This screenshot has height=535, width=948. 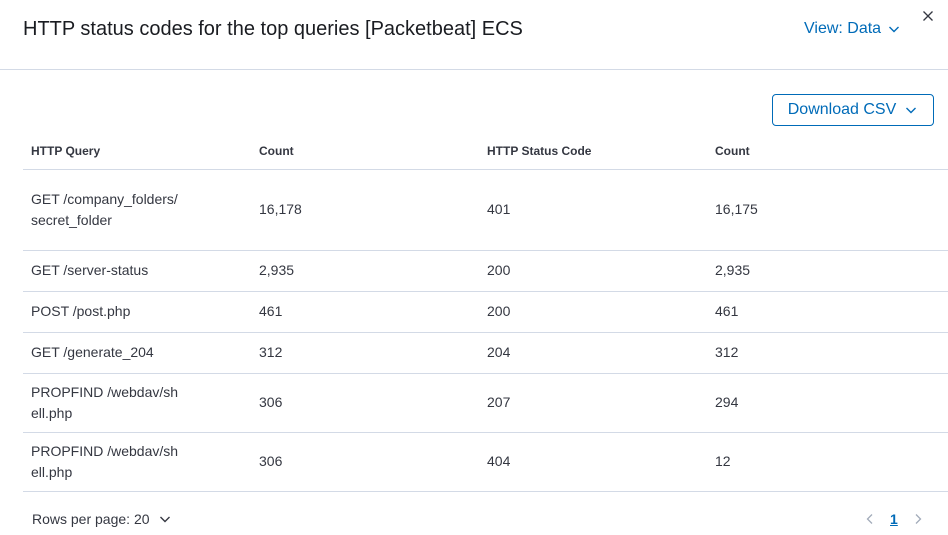 I want to click on cell-status-code: 404, so click(x=593, y=462).